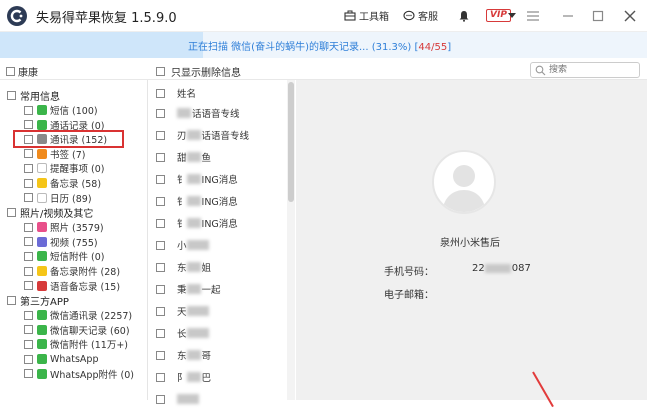 The image size is (647, 410). Describe the element at coordinates (40, 97) in the screenshot. I see `category-label: 常用信息` at that location.